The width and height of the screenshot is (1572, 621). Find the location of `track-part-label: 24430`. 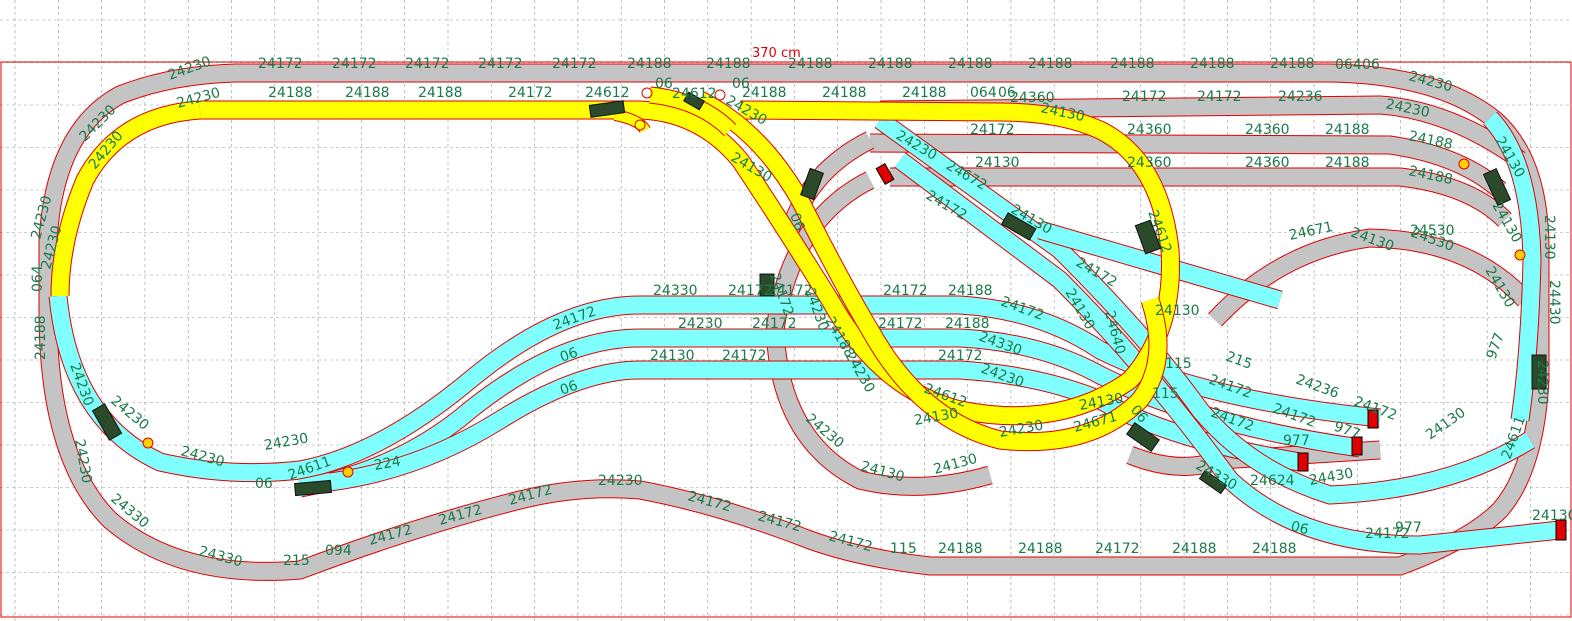

track-part-label: 24430 is located at coordinates (1554, 302).